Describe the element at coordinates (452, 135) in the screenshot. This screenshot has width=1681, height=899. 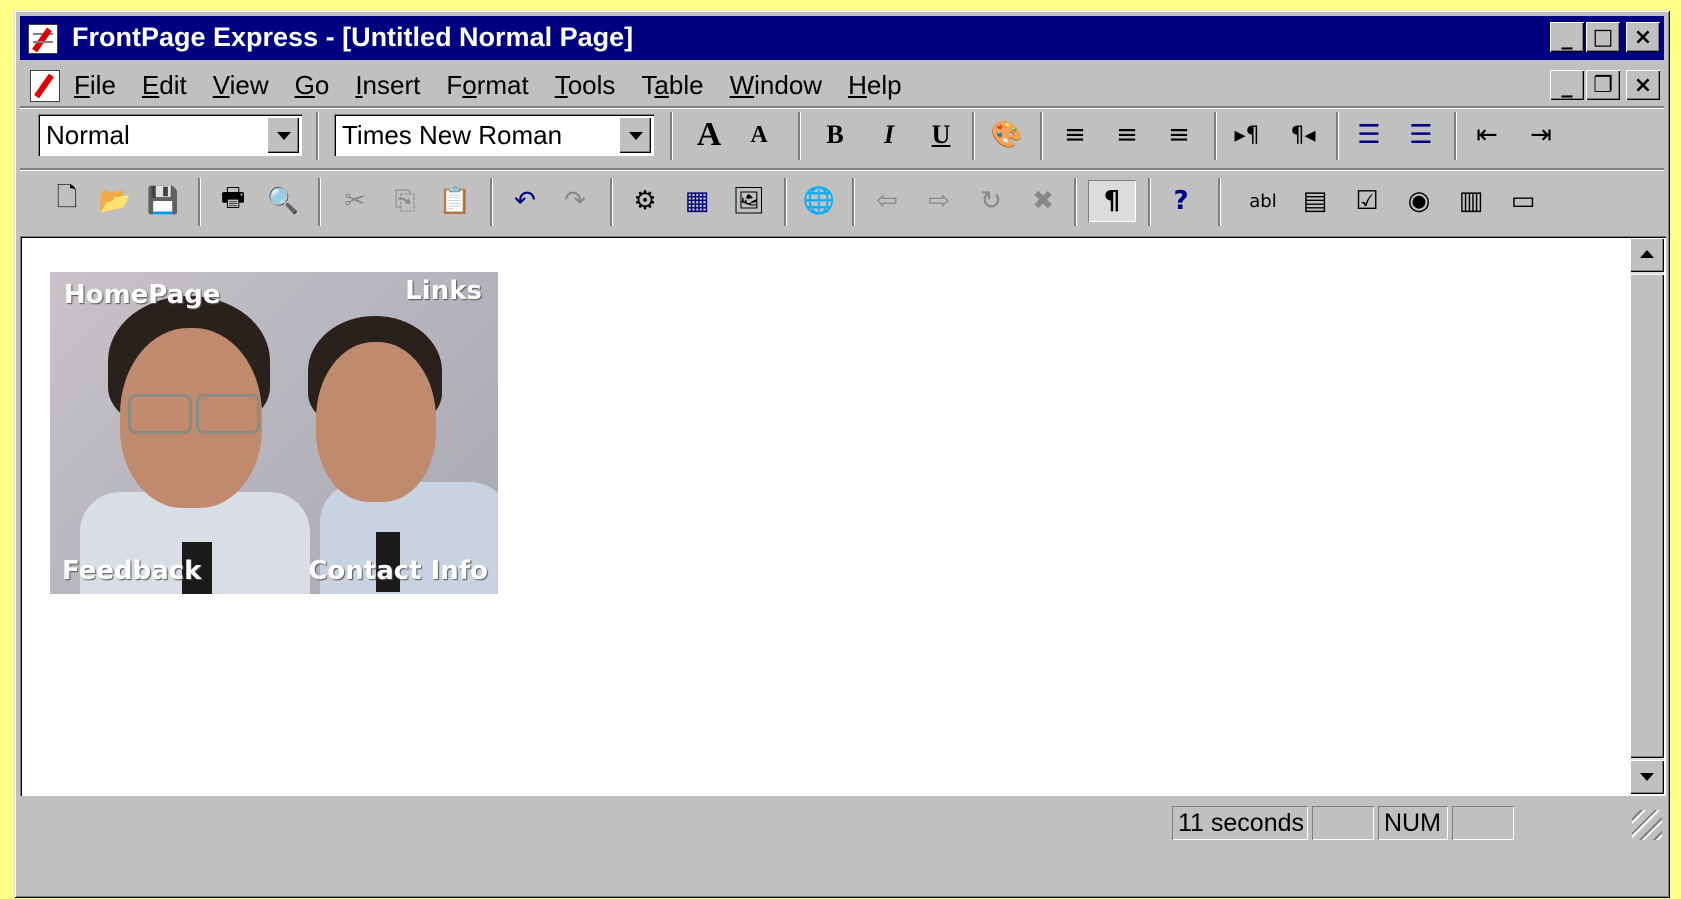
I see `font-value: Times New Roman` at that location.